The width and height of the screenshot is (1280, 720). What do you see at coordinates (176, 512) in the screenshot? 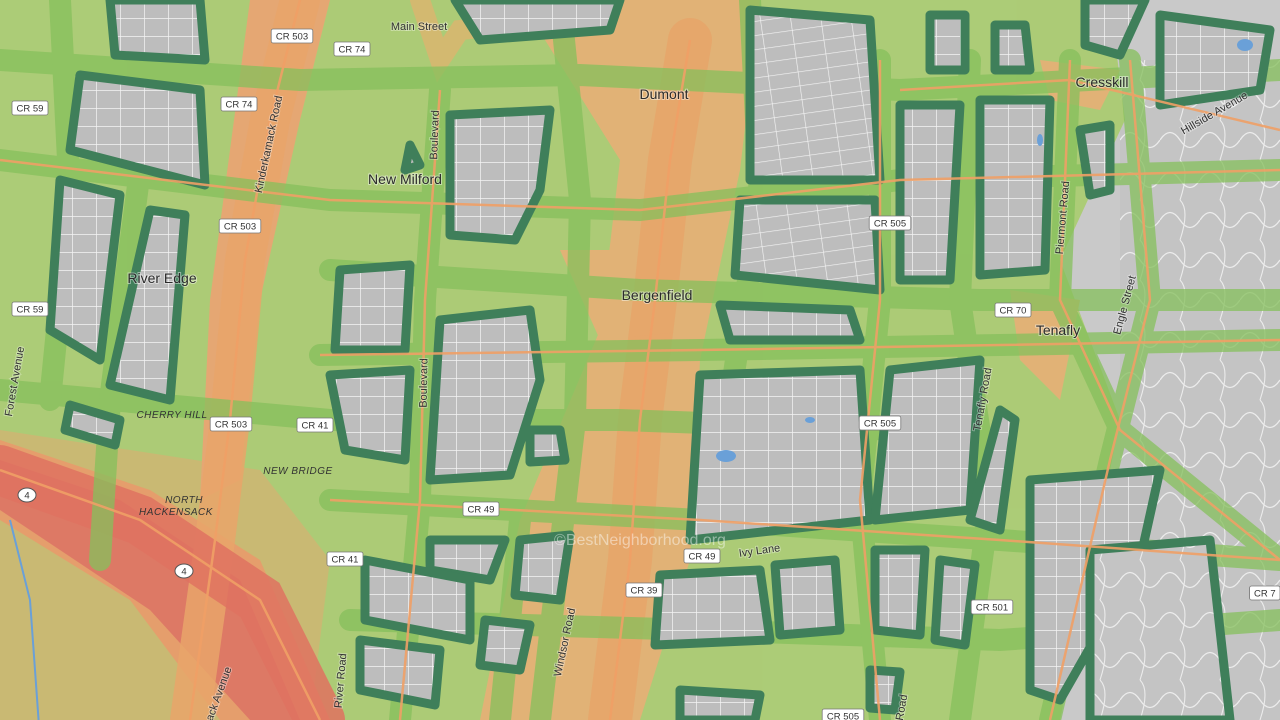
I see `area-label-hackensack: HACKENSACK` at bounding box center [176, 512].